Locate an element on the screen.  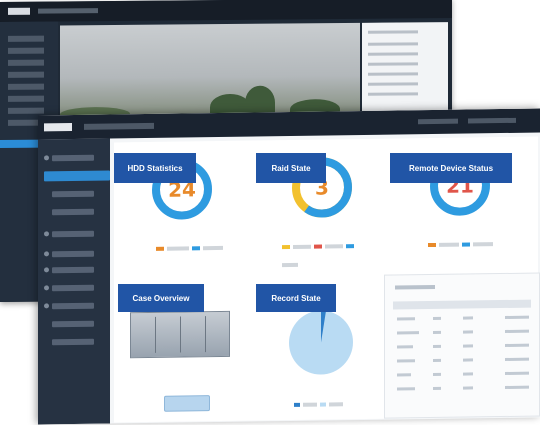
hdd-legend is located at coordinates (191, 244).